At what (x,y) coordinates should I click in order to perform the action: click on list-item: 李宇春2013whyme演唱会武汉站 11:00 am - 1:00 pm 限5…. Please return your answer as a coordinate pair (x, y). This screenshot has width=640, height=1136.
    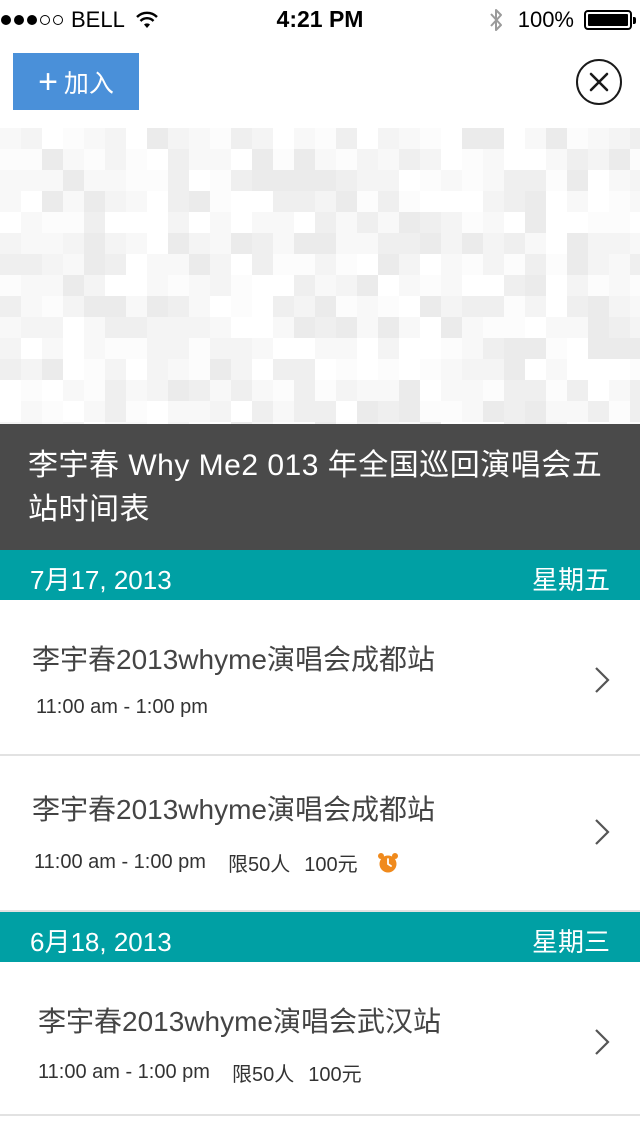
    Looking at the image, I should click on (320, 1039).